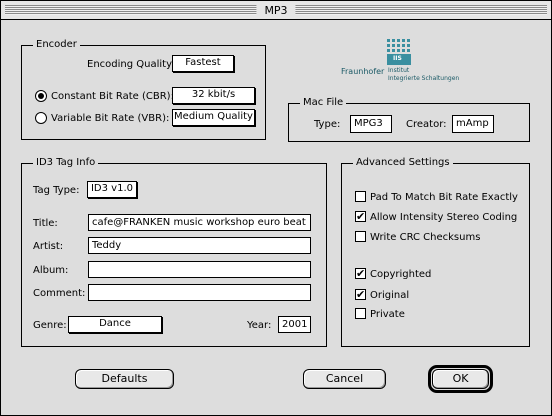  Describe the element at coordinates (112, 189) in the screenshot. I see `tag-type-popup: ID3 v1.0` at that location.